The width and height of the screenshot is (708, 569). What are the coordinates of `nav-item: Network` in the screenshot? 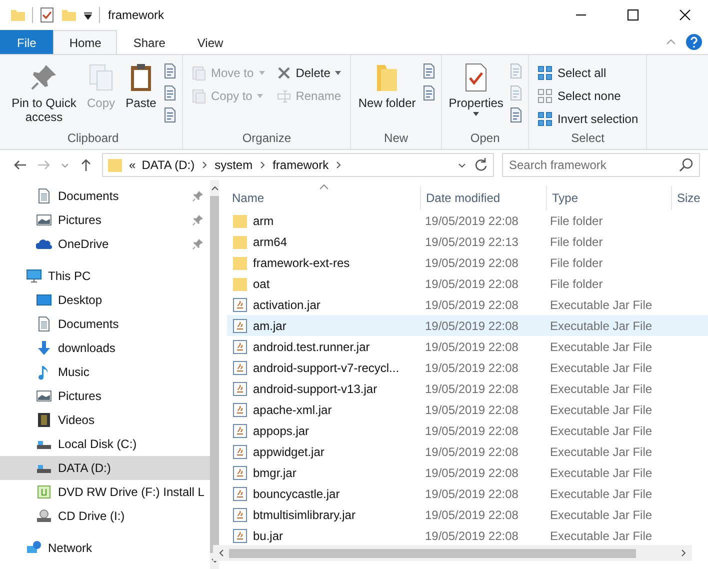 It's located at (105, 548).